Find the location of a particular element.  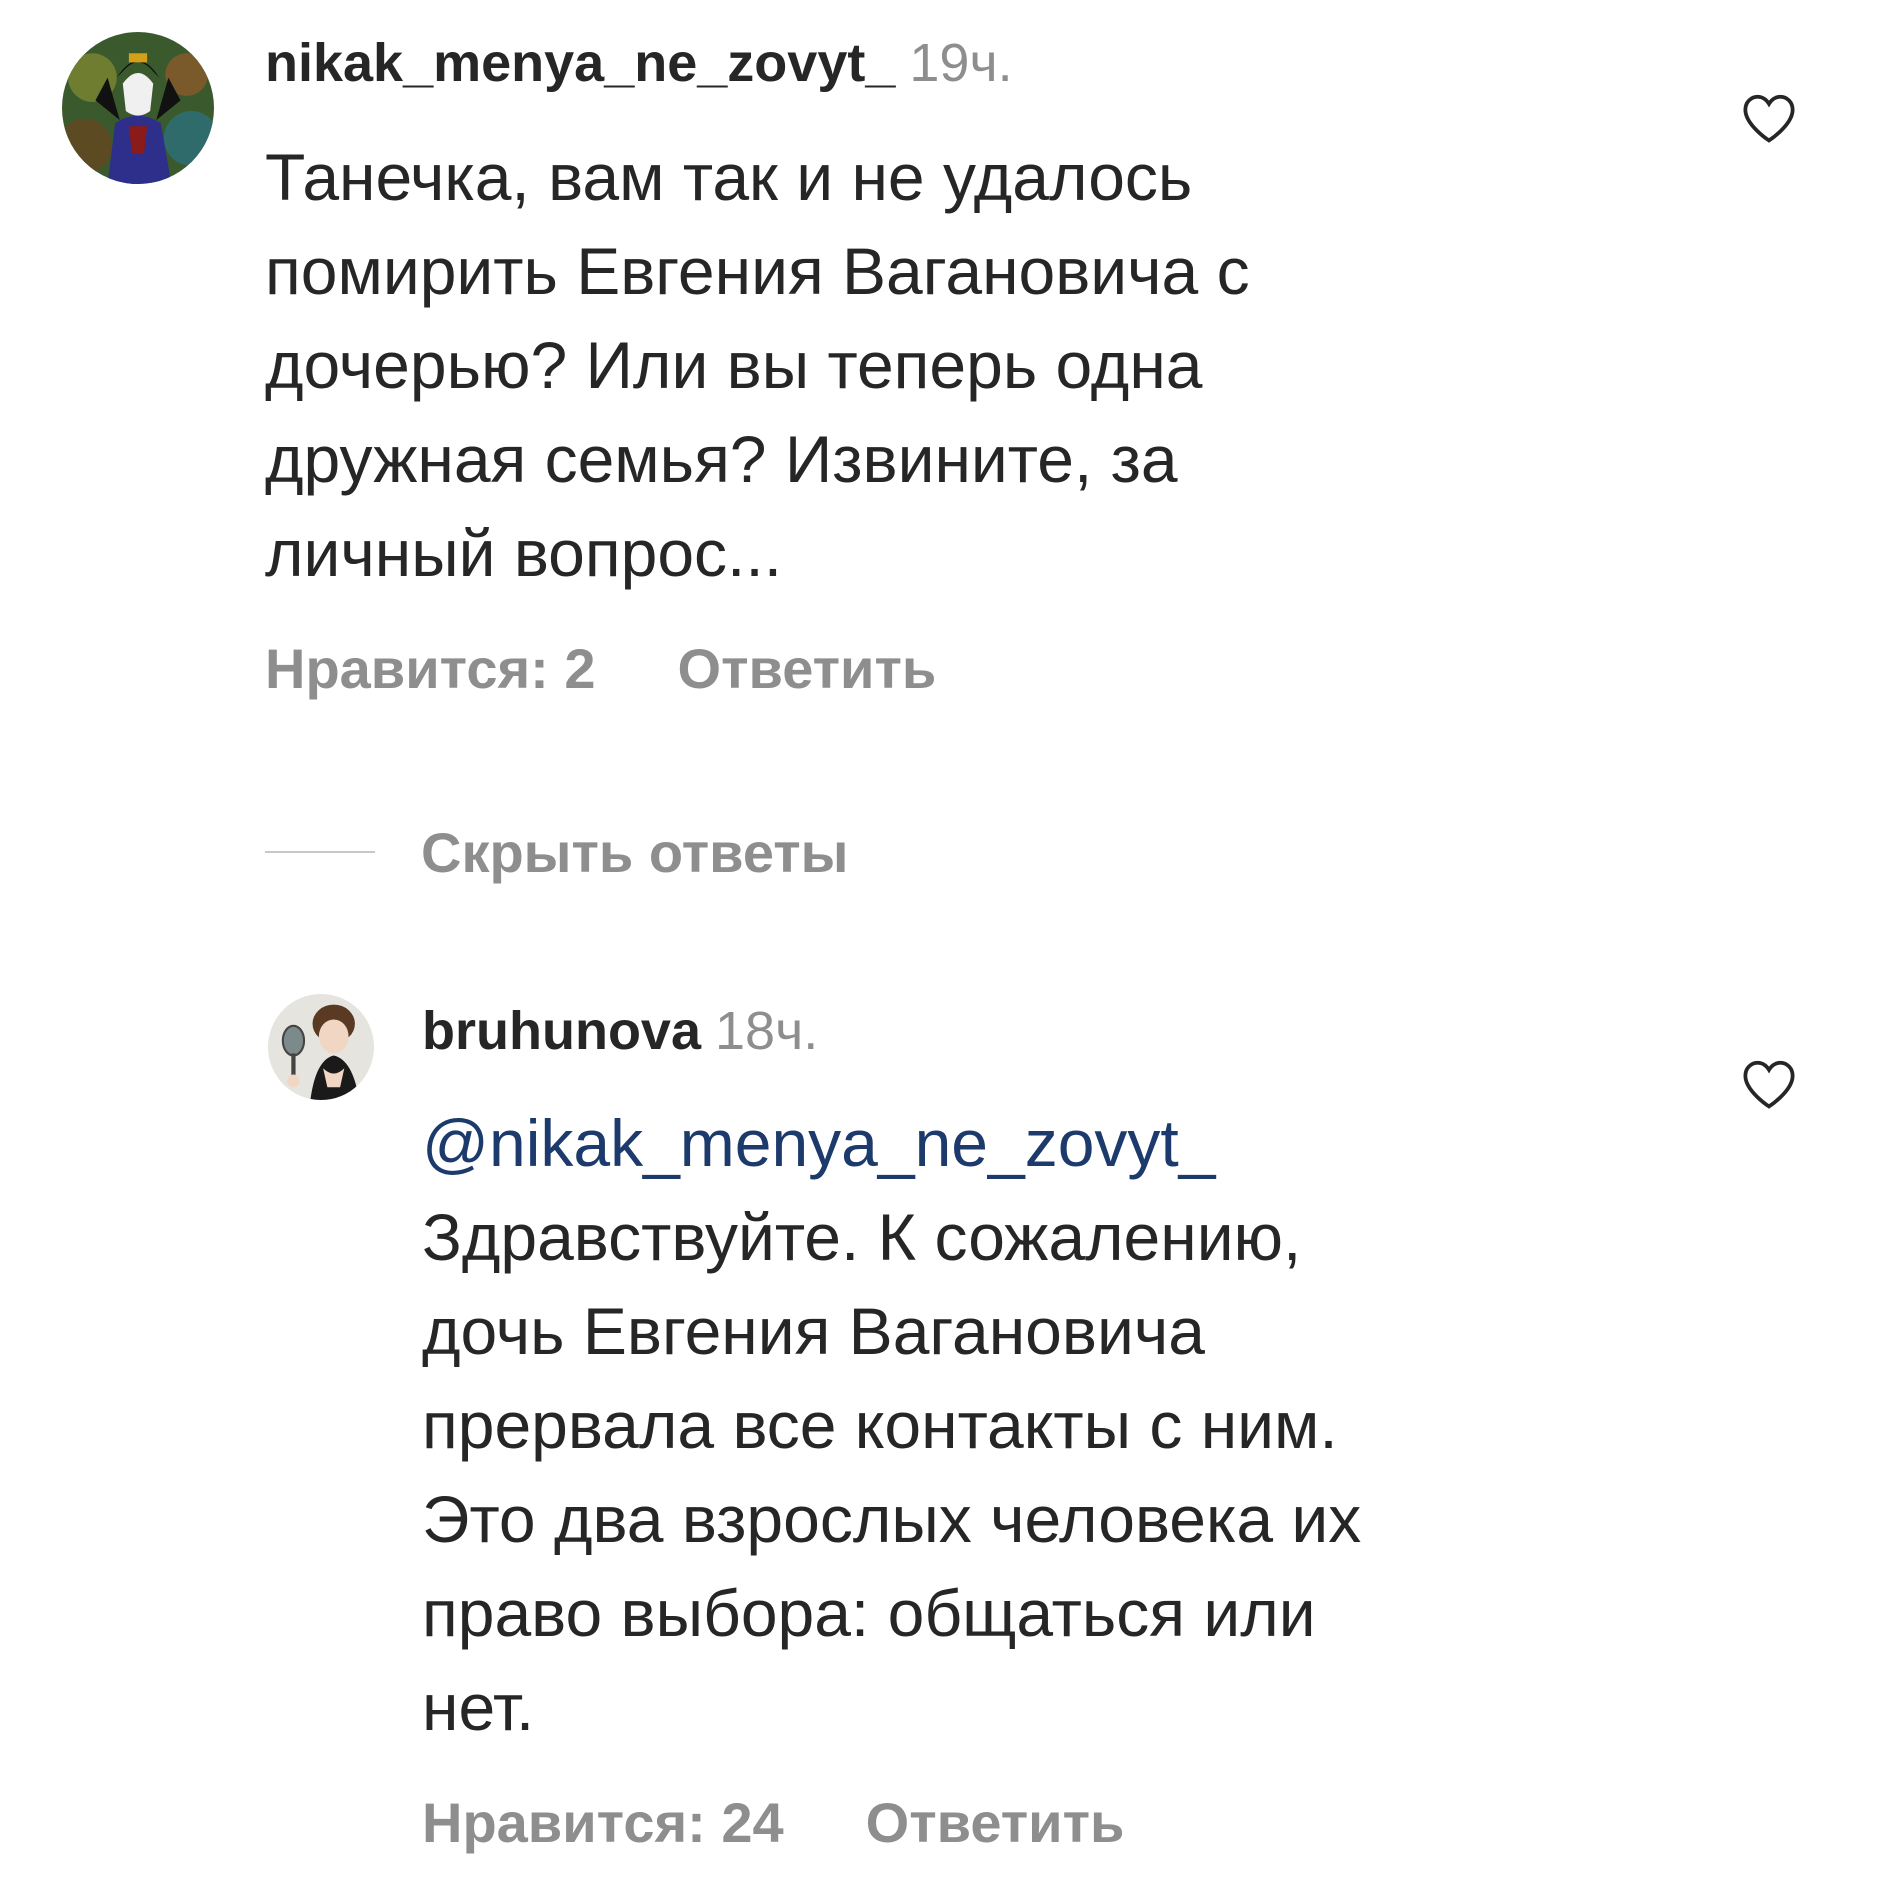

woman-with-mirror-avatar-icon is located at coordinates (321, 1047).